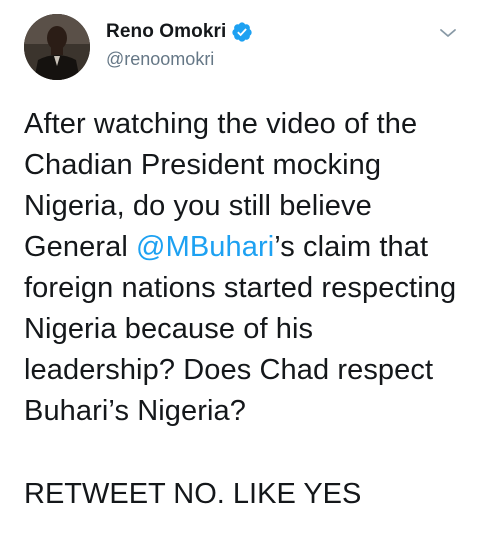 This screenshot has height=539, width=480. I want to click on chevron-down-icon, so click(448, 33).